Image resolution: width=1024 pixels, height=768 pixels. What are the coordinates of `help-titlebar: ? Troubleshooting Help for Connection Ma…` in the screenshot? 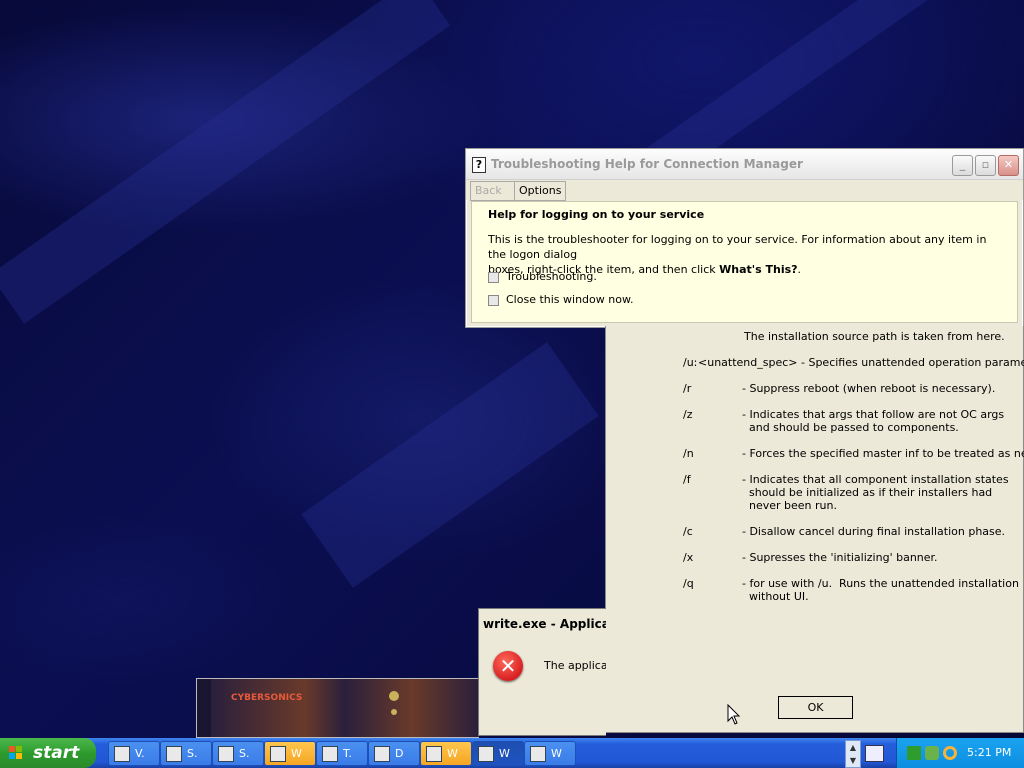 It's located at (744, 164).